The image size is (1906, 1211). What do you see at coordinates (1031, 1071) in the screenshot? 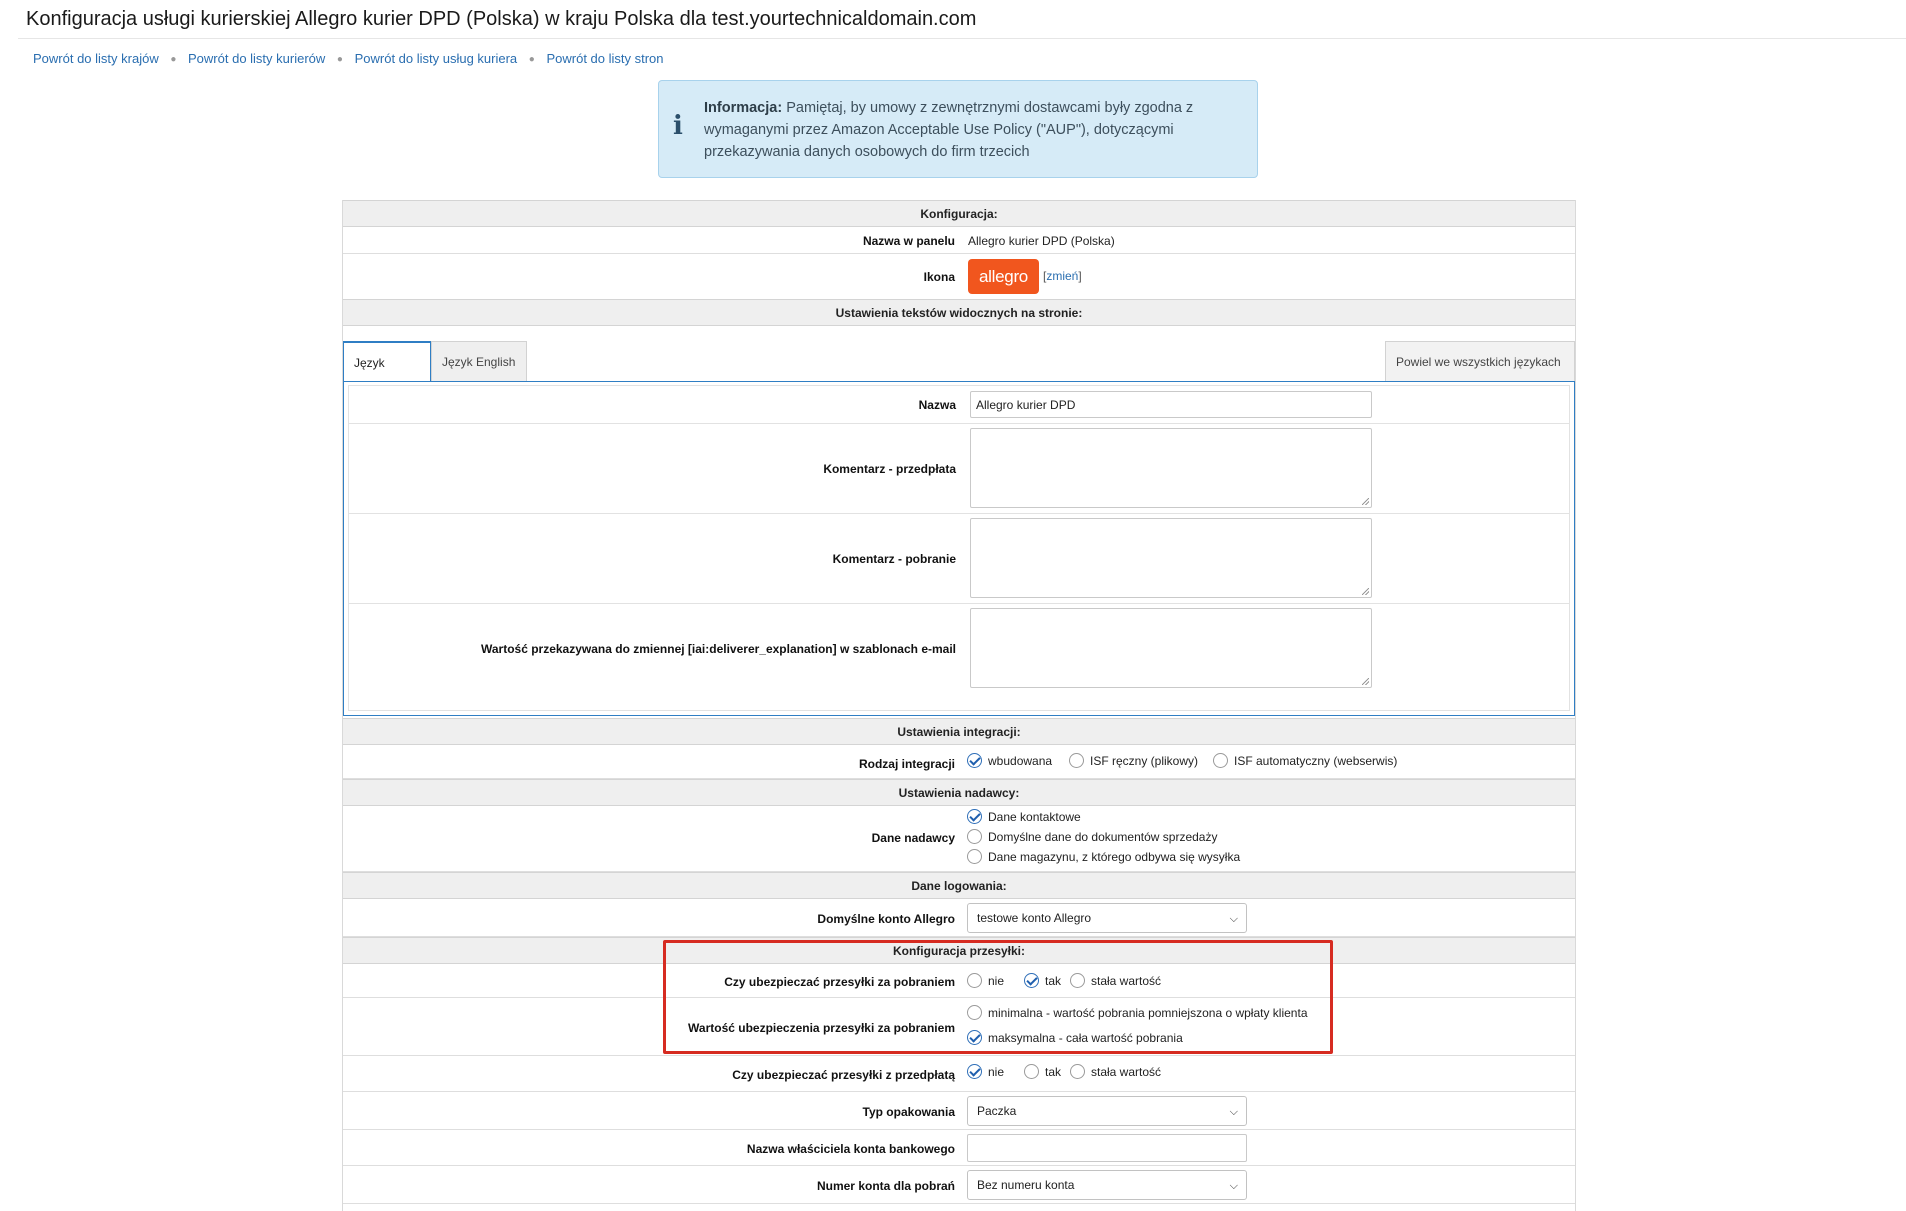
I see `radio-insure-prepaid-yes` at bounding box center [1031, 1071].